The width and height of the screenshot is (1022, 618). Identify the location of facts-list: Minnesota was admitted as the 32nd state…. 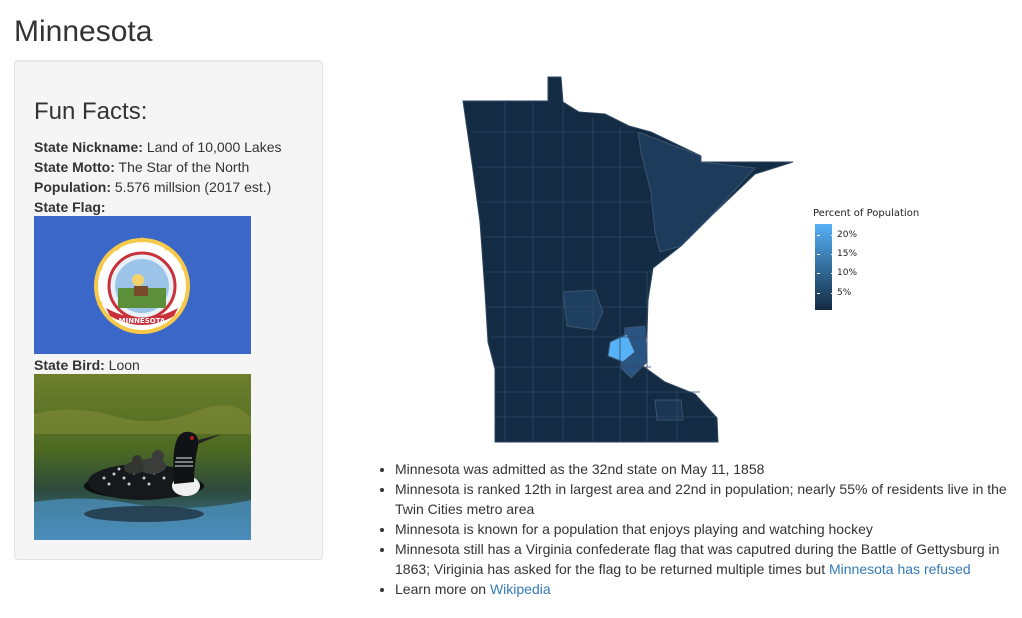
(699, 529).